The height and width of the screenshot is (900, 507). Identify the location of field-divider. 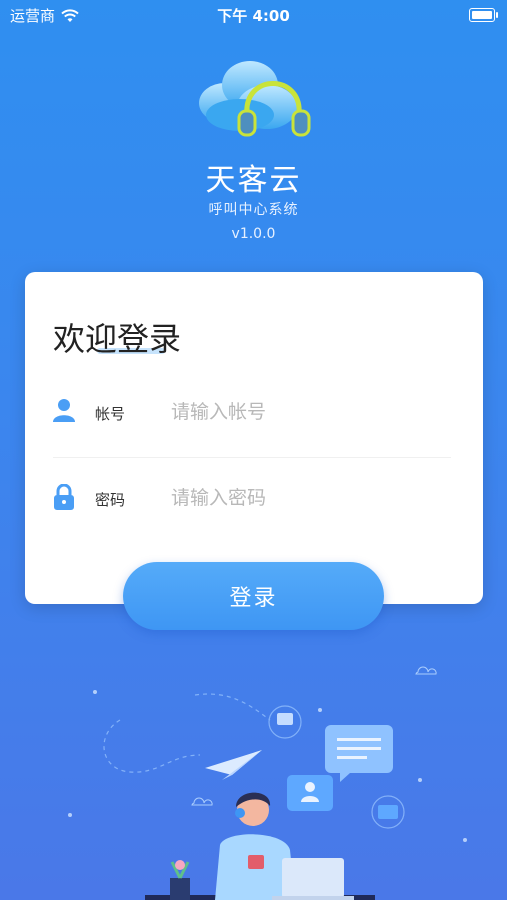
(252, 457).